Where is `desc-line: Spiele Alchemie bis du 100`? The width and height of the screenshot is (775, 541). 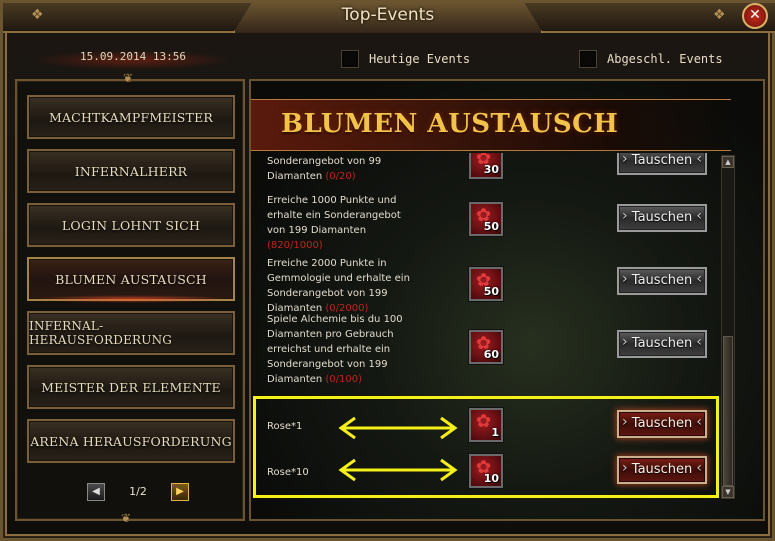
desc-line: Spiele Alchemie bis du 100 is located at coordinates (335, 319).